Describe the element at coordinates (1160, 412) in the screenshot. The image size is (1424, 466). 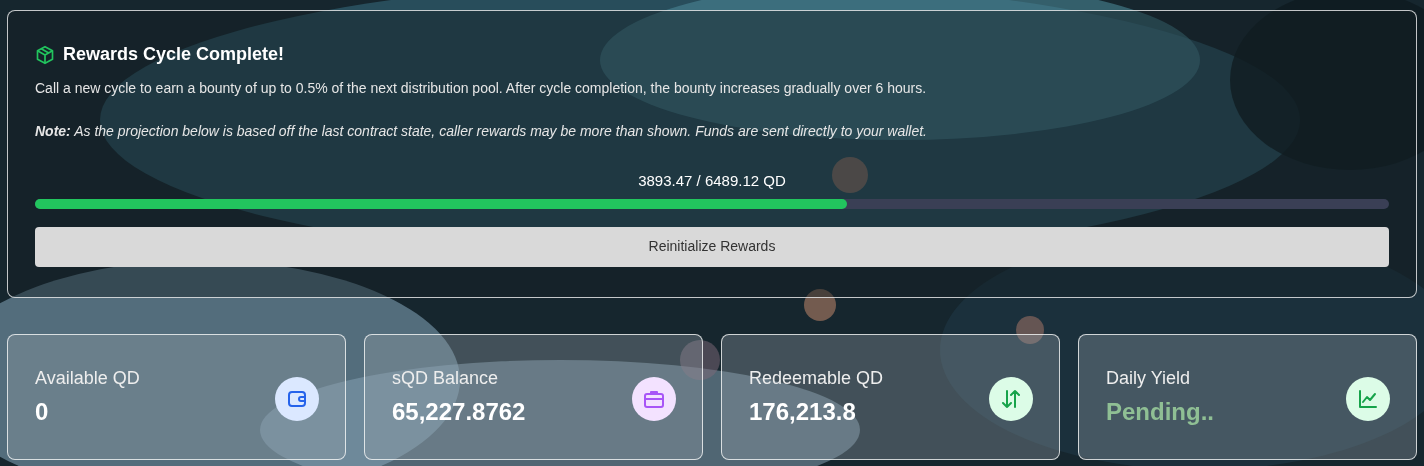
I see `stat-value: Pending..` at that location.